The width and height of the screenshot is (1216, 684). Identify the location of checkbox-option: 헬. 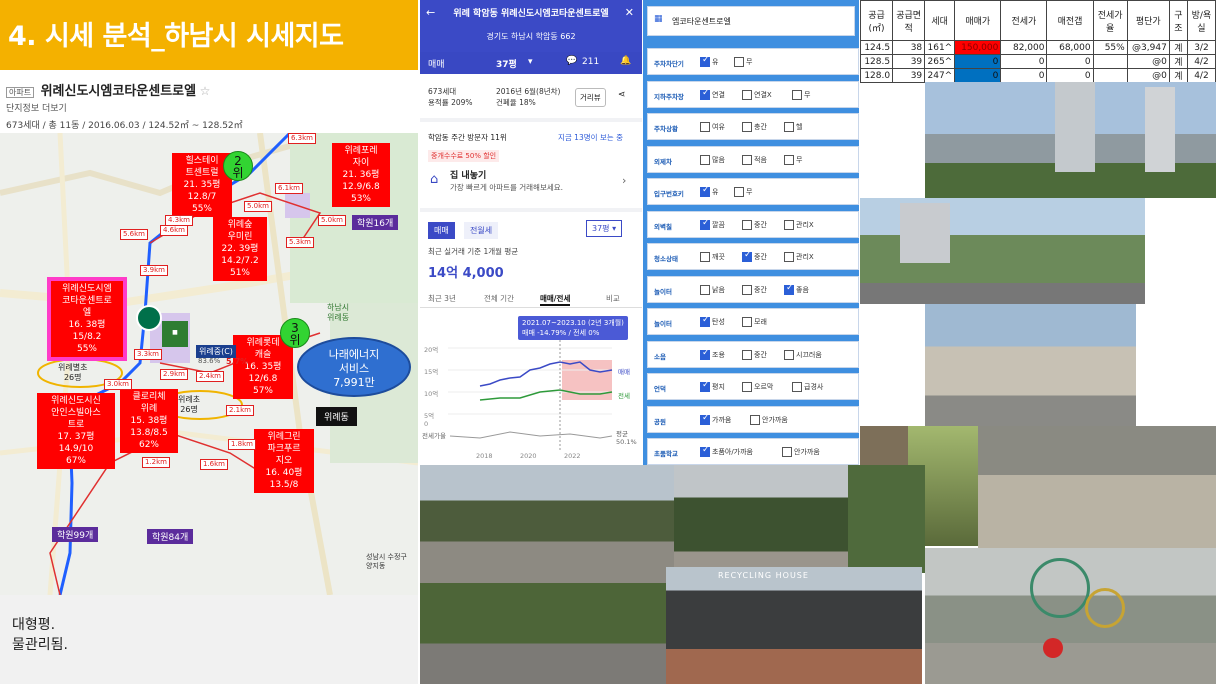
(793, 127).